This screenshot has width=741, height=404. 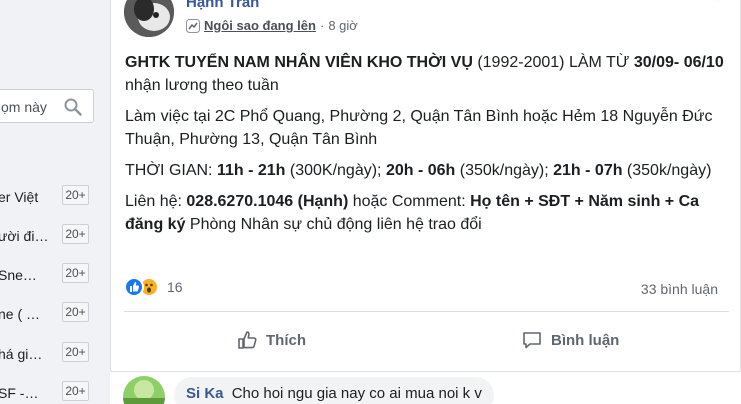 I want to click on sidebar-group-item: ne ( … 20+, so click(x=54, y=314).